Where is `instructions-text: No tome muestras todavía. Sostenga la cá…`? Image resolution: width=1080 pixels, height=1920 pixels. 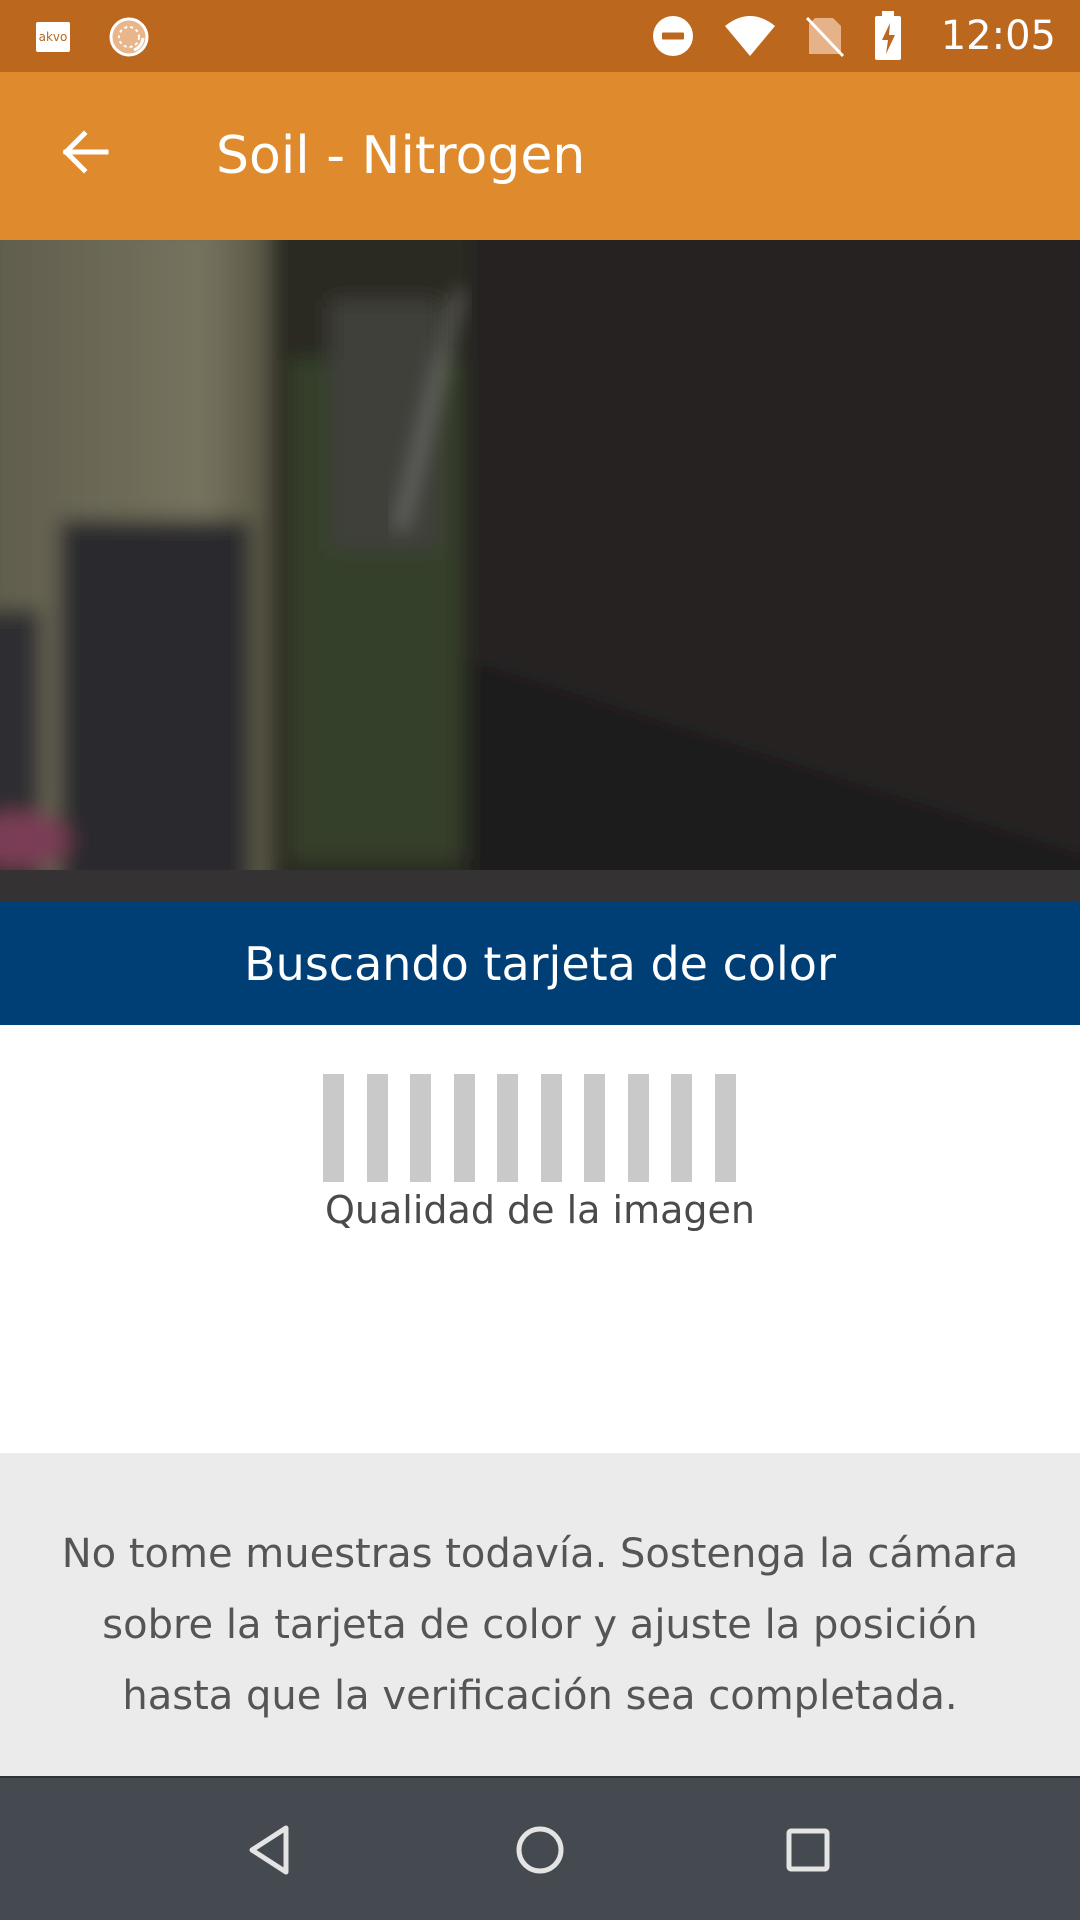
instructions-text: No tome muestras todavía. Sostenga la cá… is located at coordinates (540, 1625).